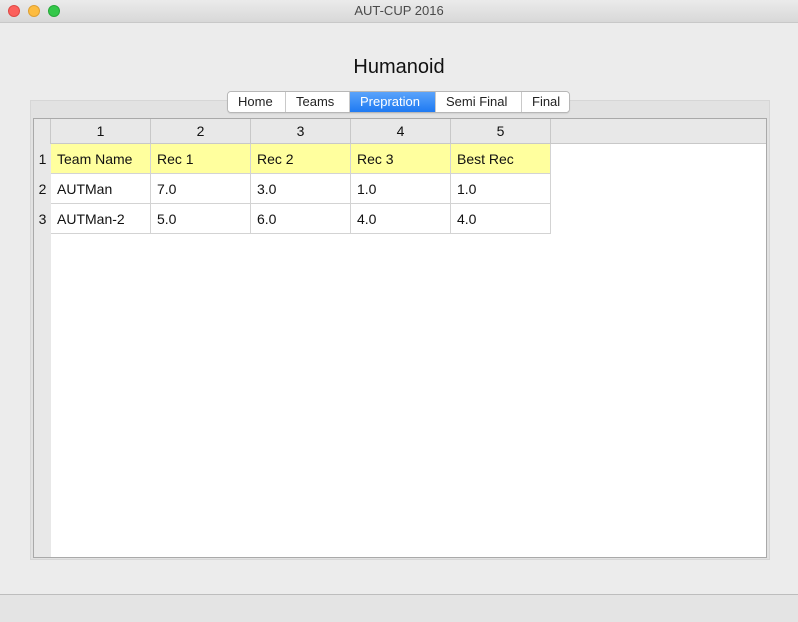  I want to click on tab-teams: Teams, so click(318, 102).